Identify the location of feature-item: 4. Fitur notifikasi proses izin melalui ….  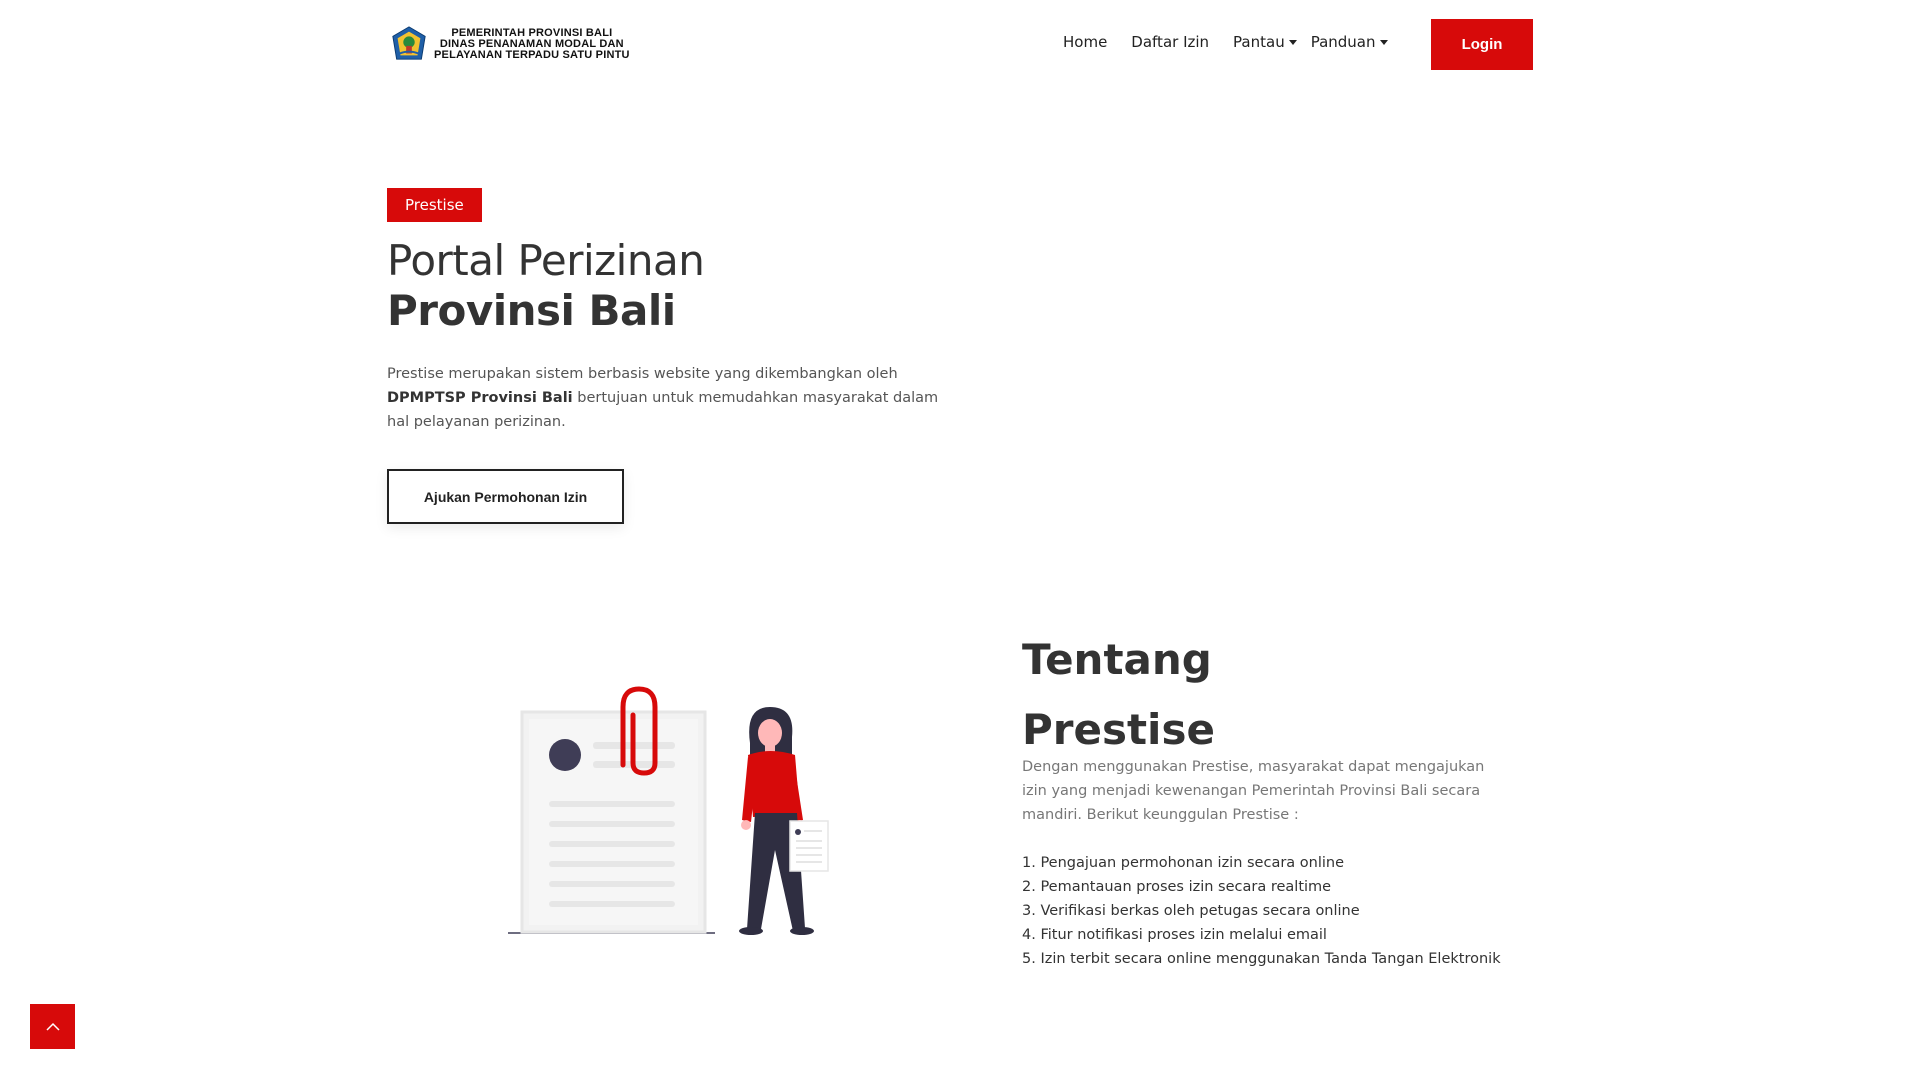
(1174, 935).